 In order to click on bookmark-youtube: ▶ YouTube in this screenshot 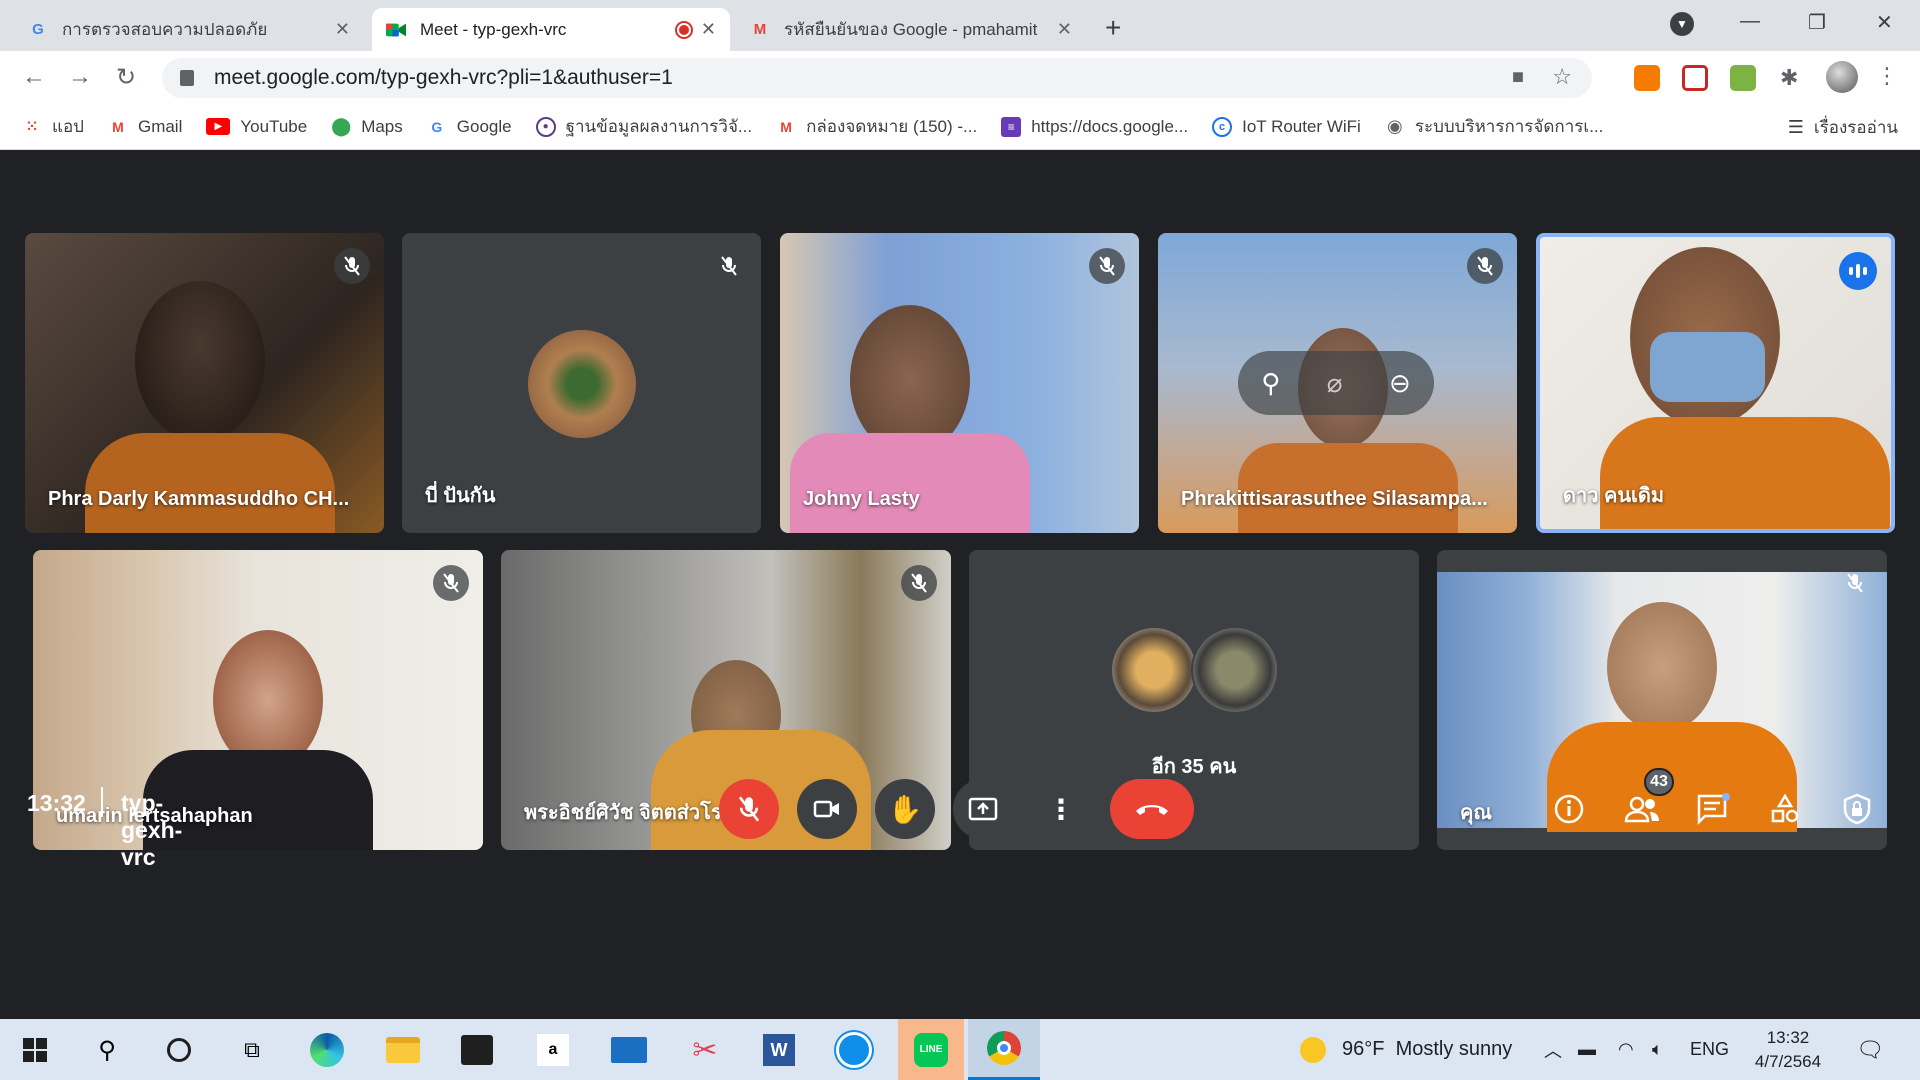, I will do `click(256, 127)`.